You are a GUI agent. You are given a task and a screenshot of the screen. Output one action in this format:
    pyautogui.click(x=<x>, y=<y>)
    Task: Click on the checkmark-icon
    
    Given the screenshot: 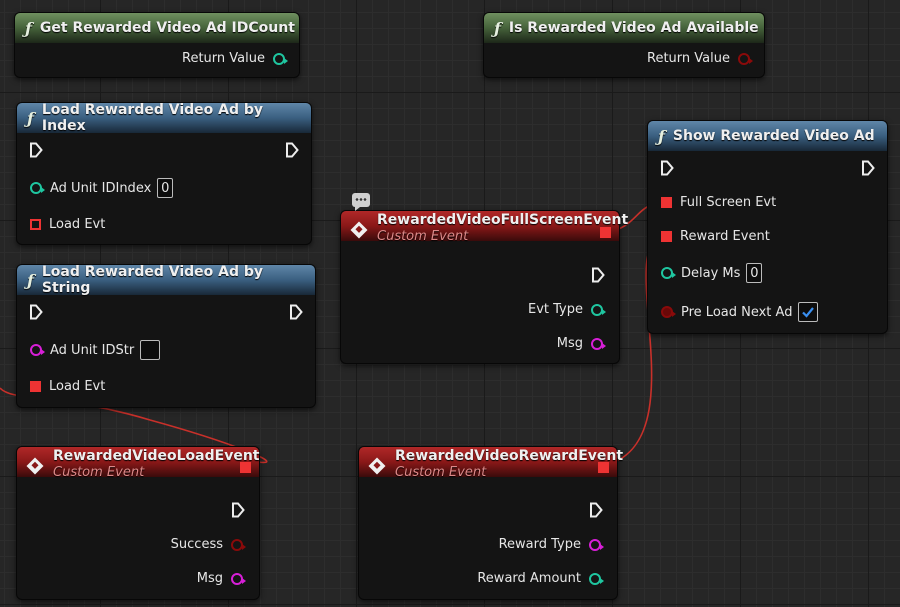 What is the action you would take?
    pyautogui.click(x=808, y=312)
    